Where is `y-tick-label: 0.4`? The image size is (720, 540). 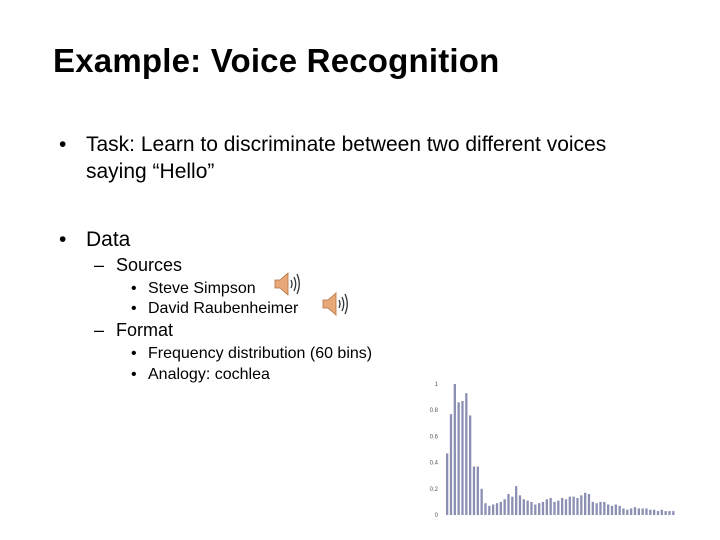
y-tick-label: 0.4 is located at coordinates (434, 464).